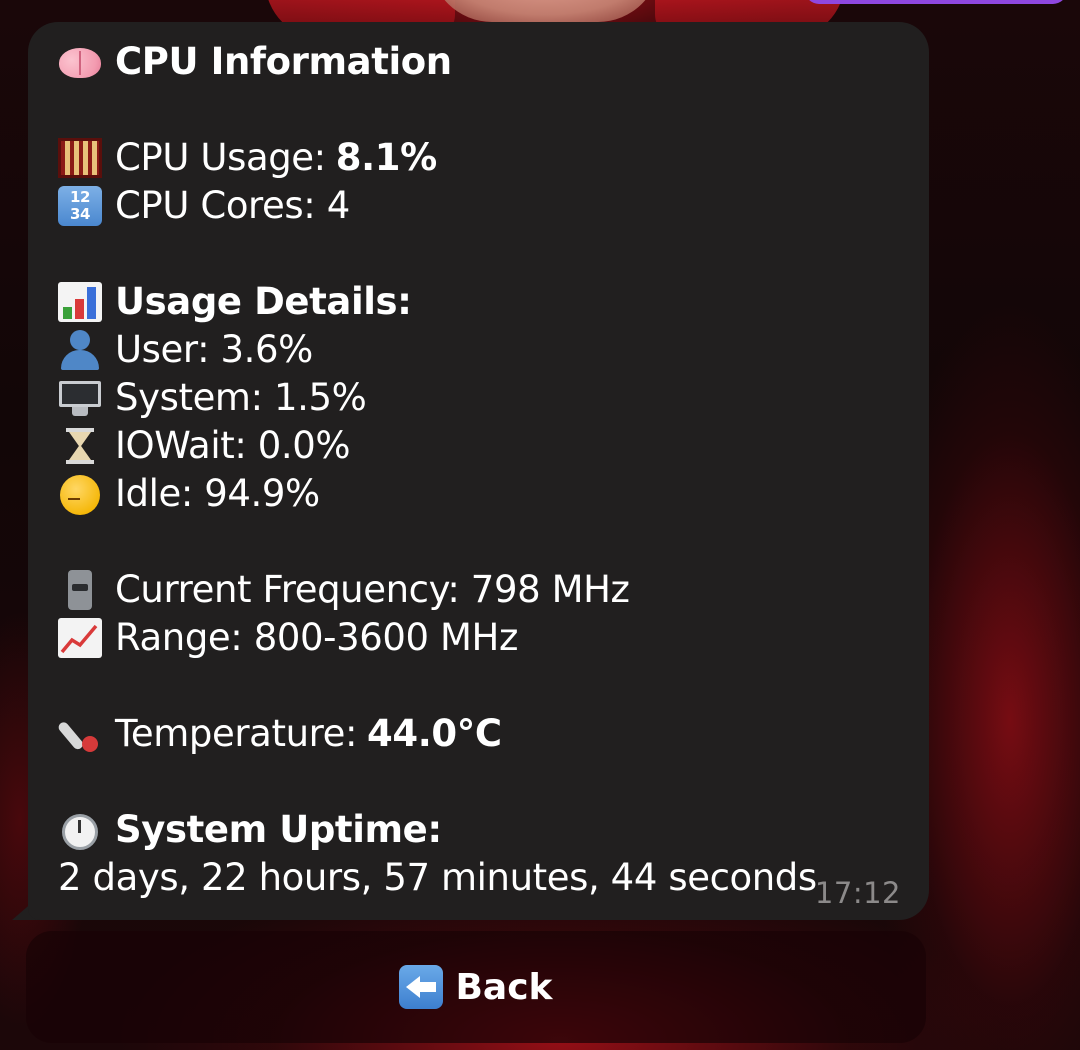  What do you see at coordinates (478, 350) in the screenshot?
I see `user-line: User: 3.6%` at bounding box center [478, 350].